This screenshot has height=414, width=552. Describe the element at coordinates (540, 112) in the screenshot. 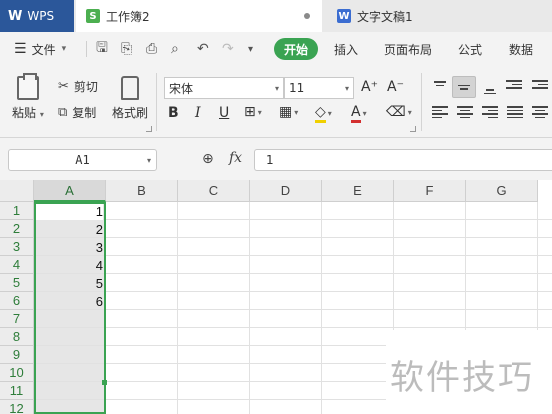

I see `distributed-icon` at that location.